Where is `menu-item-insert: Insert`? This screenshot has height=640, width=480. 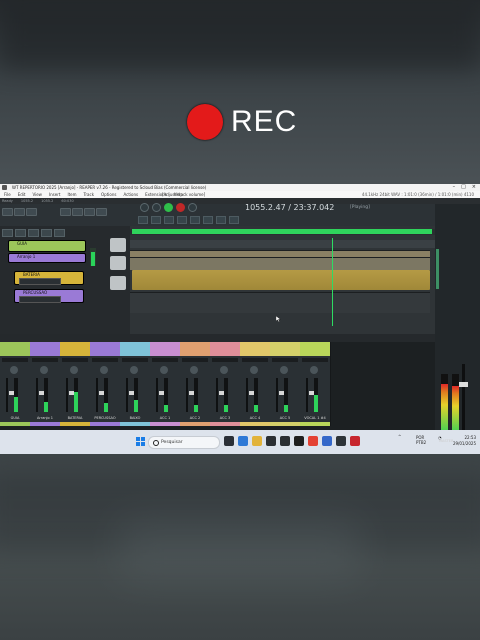
menu-item-insert: Insert is located at coordinates (54, 194).